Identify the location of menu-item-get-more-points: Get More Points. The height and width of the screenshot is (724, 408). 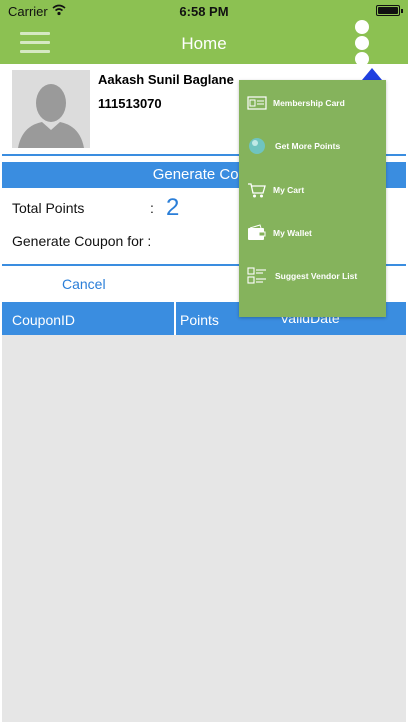
(312, 147).